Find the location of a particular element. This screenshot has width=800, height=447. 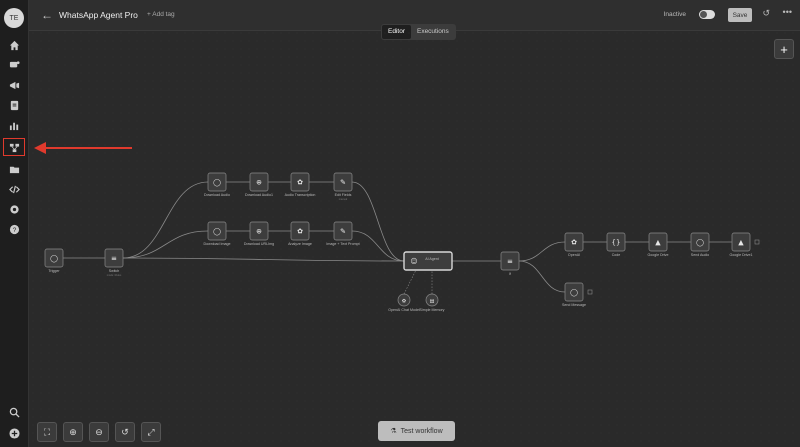

node-label: Trigger is located at coordinates (54, 271).